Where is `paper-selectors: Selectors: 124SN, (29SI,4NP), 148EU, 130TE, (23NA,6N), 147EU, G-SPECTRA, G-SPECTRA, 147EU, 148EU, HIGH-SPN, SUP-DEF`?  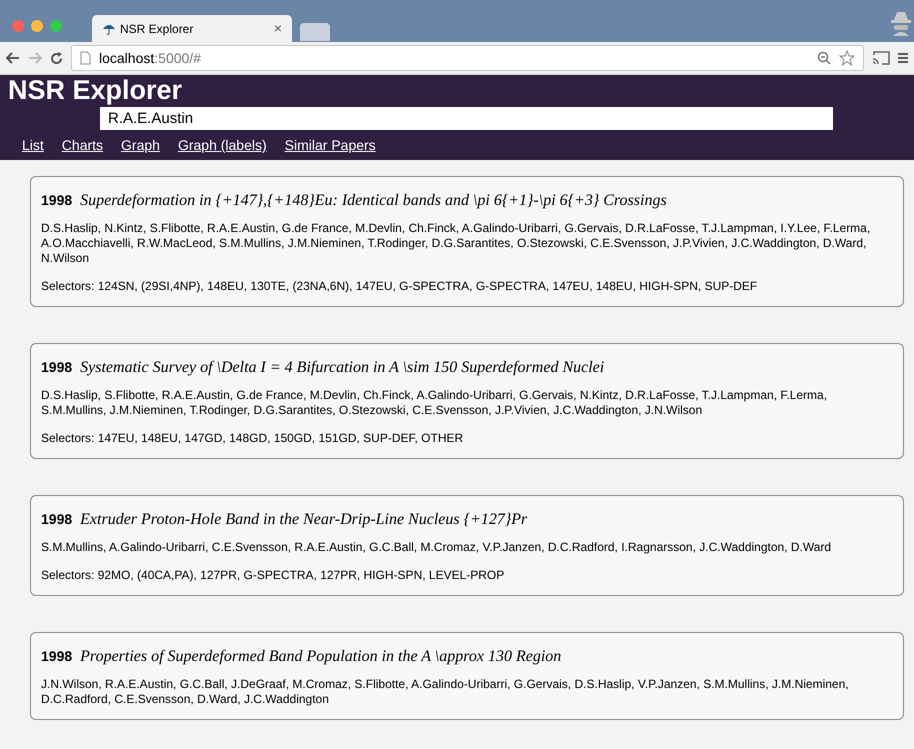
paper-selectors: Selectors: 124SN, (29SI,4NP), 148EU, 130TE, (23NA,6N), 147EU, G-SPECTRA, G-SPECTRA, 147EU, 148EU, HIGH-SPN, SUP-DEF is located at coordinates (399, 286).